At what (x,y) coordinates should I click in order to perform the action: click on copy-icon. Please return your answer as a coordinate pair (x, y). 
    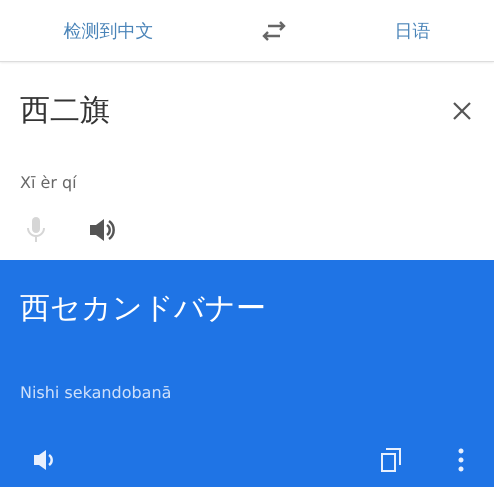
    Looking at the image, I should click on (391, 460).